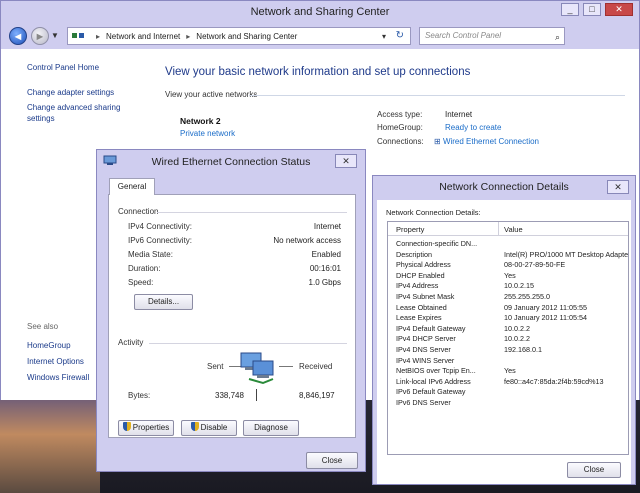 This screenshot has height=493, width=640. Describe the element at coordinates (325, 268) in the screenshot. I see `duration-value: 00:16:01` at that location.